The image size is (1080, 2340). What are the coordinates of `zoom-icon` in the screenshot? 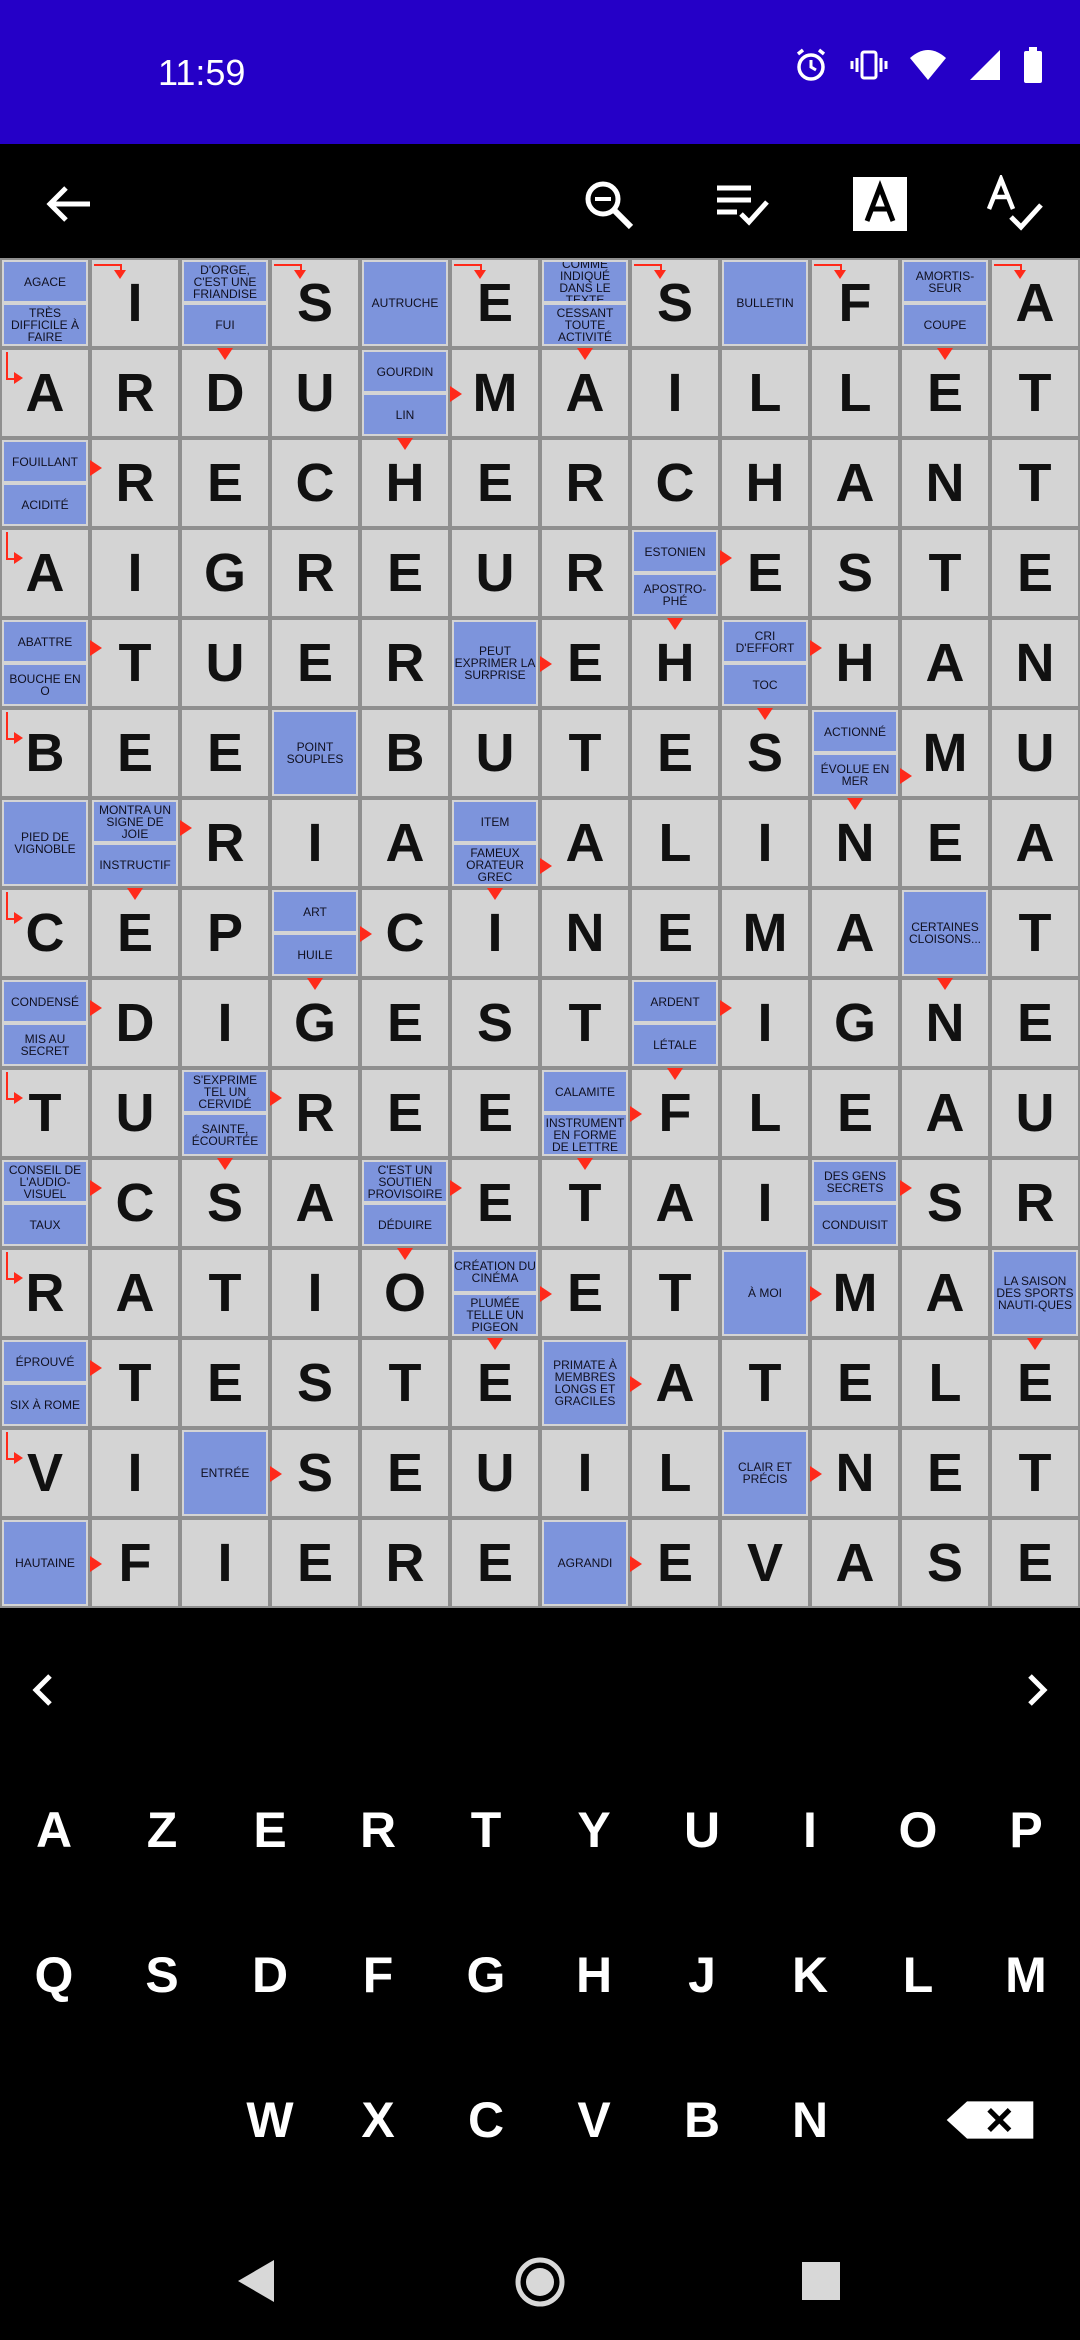 It's located at (608, 204).